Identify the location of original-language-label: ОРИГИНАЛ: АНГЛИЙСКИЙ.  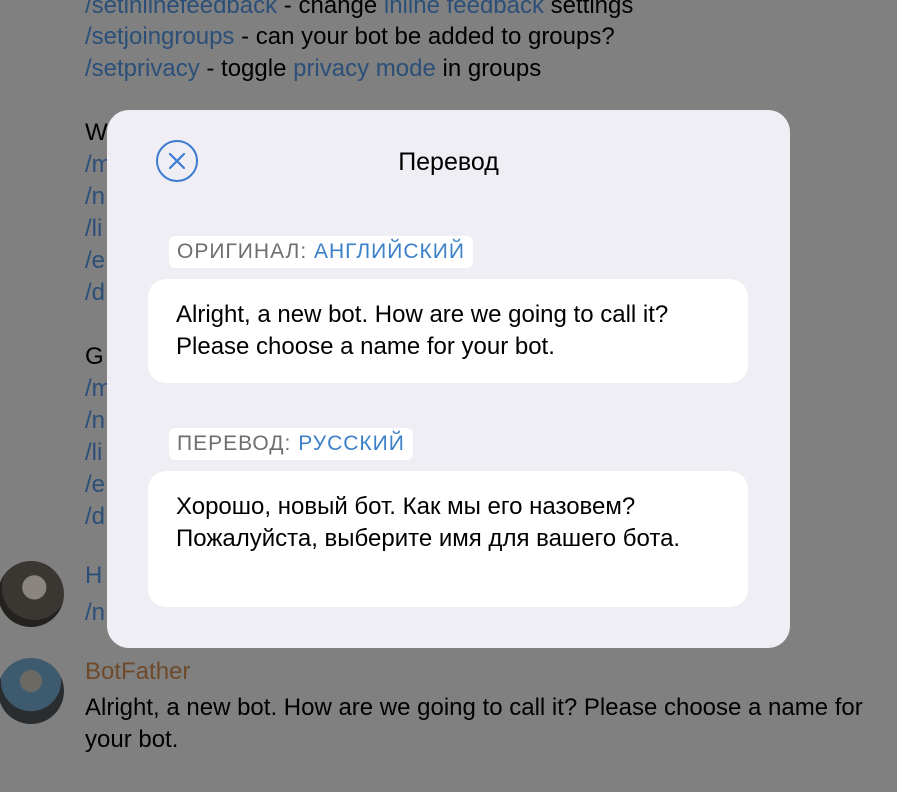
(321, 252).